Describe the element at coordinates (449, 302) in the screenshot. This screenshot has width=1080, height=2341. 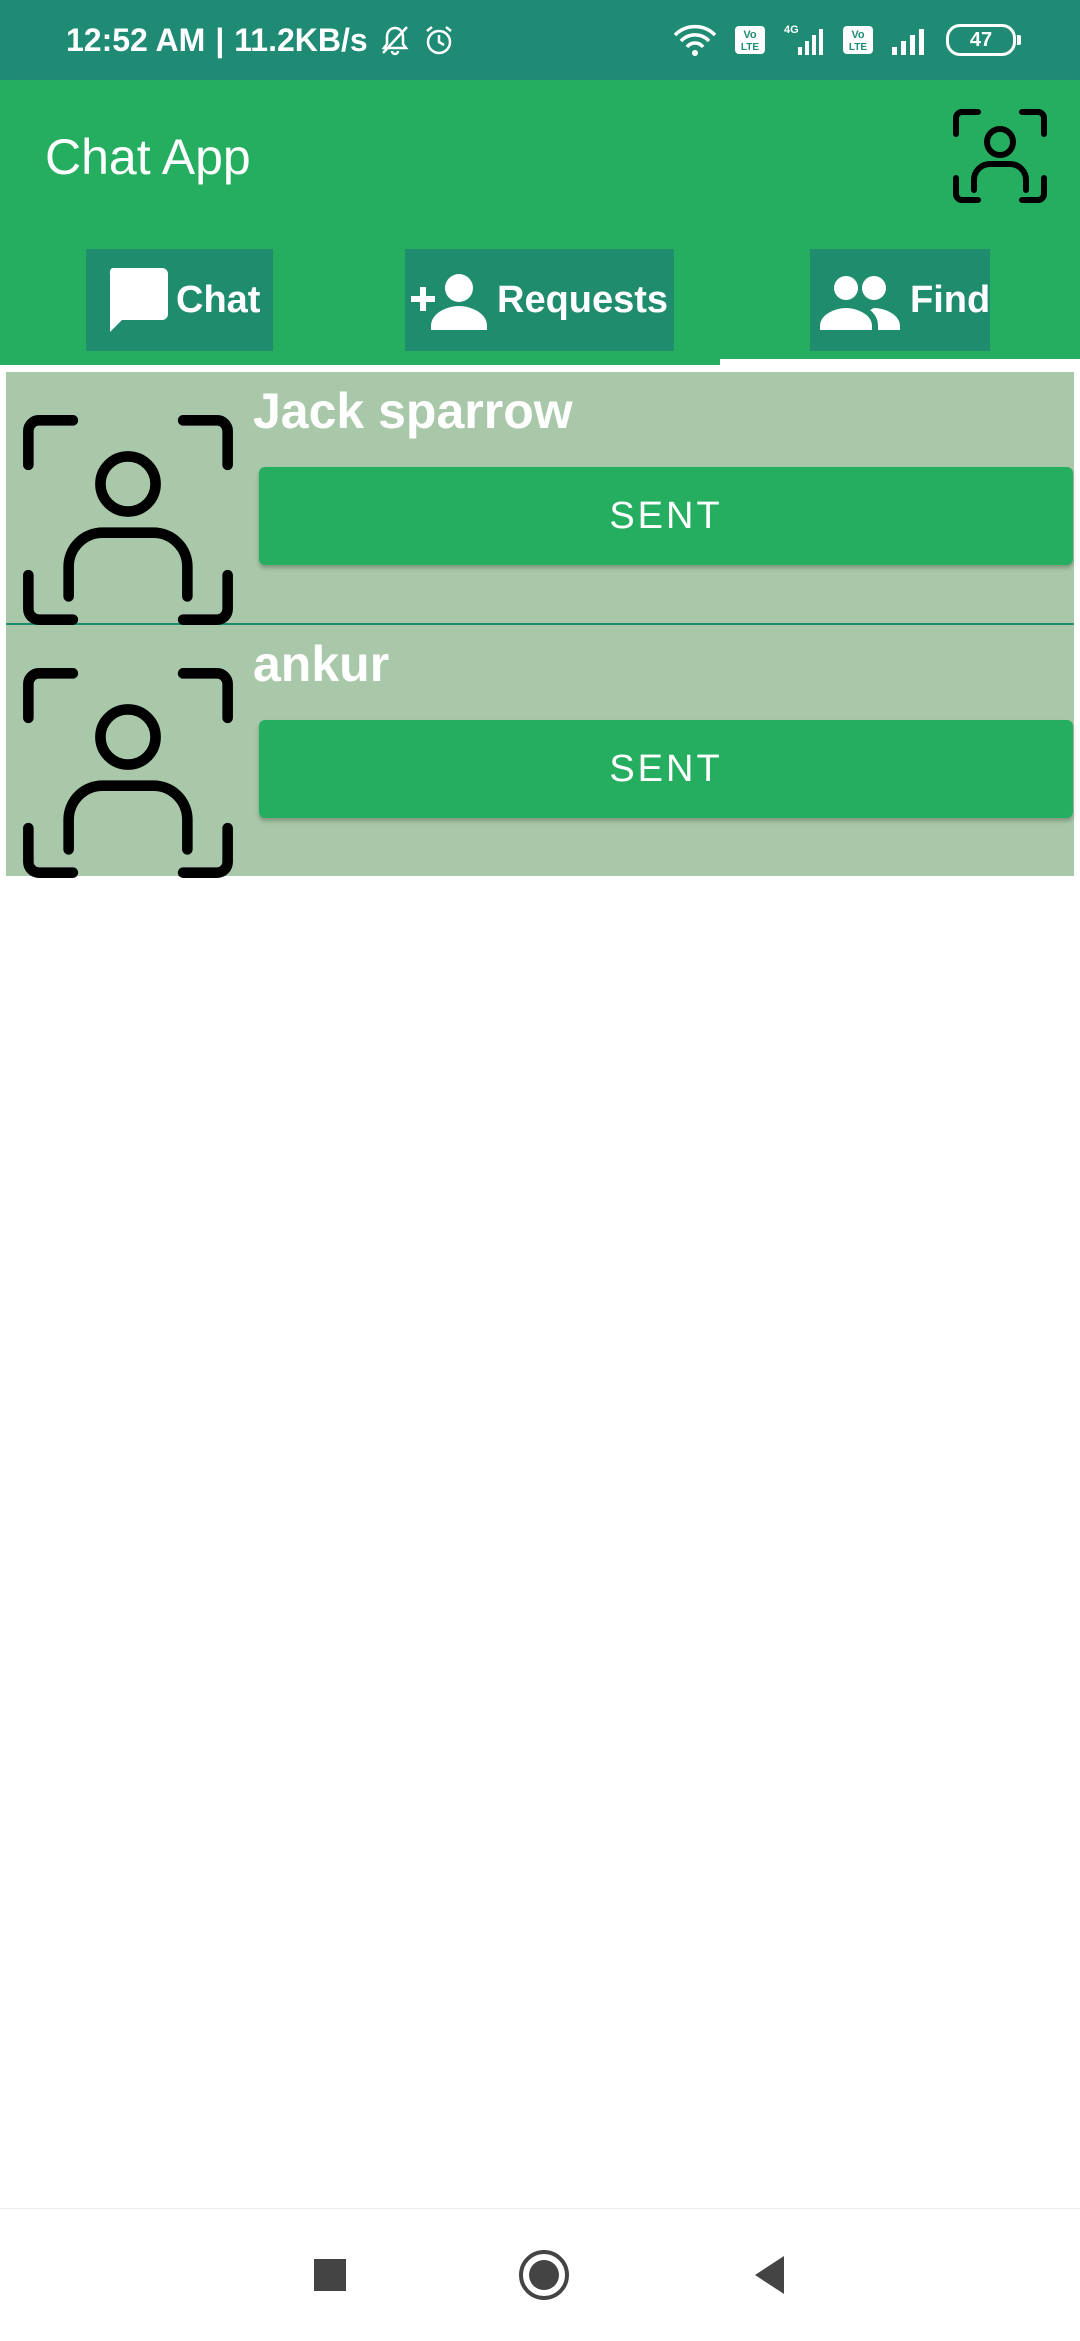
I see `add-person-icon` at that location.